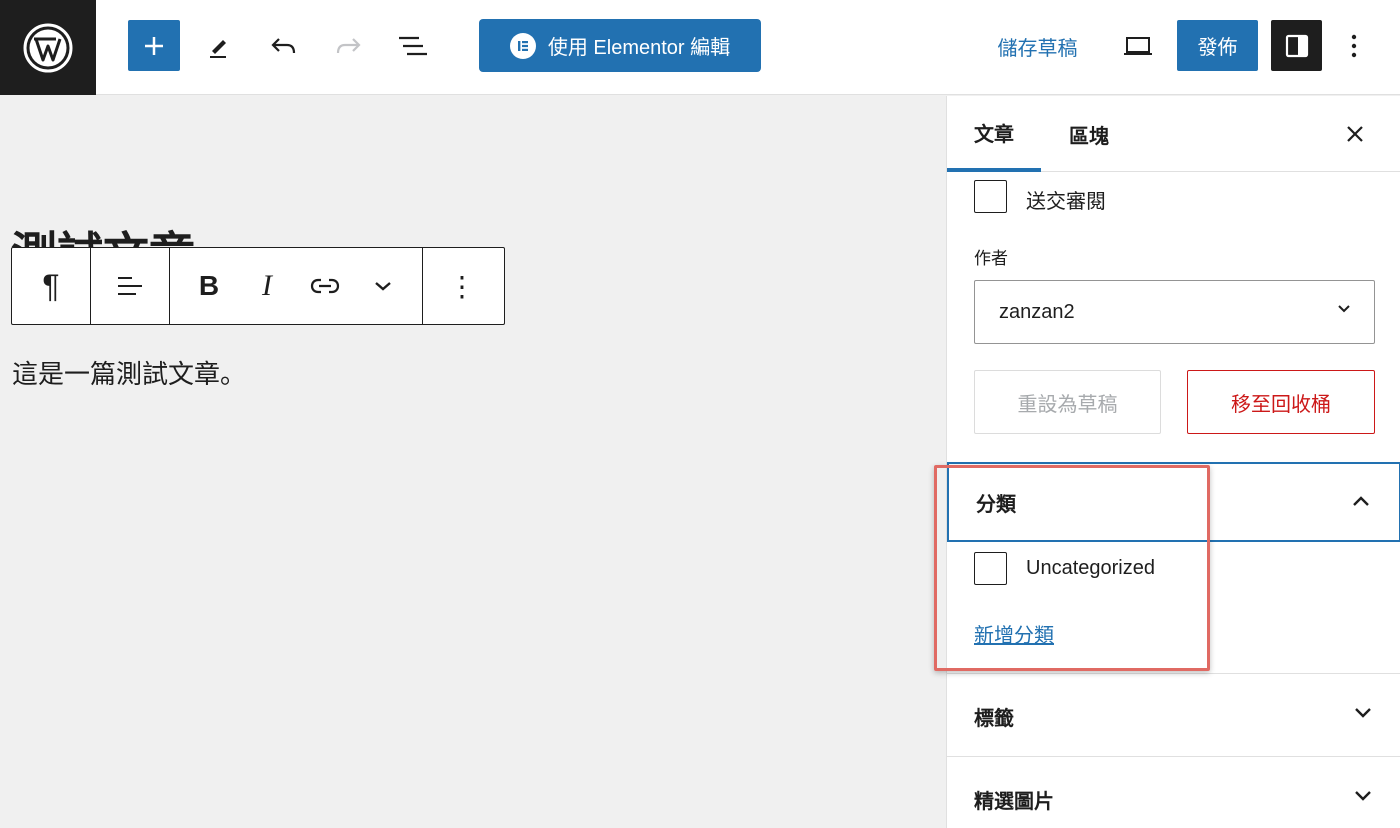  What do you see at coordinates (990, 196) in the screenshot?
I see `pending-review-checkbox` at bounding box center [990, 196].